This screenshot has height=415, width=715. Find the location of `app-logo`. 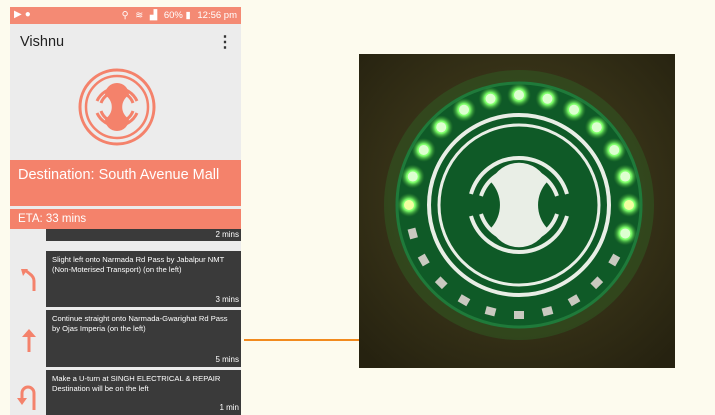

app-logo is located at coordinates (117, 107).